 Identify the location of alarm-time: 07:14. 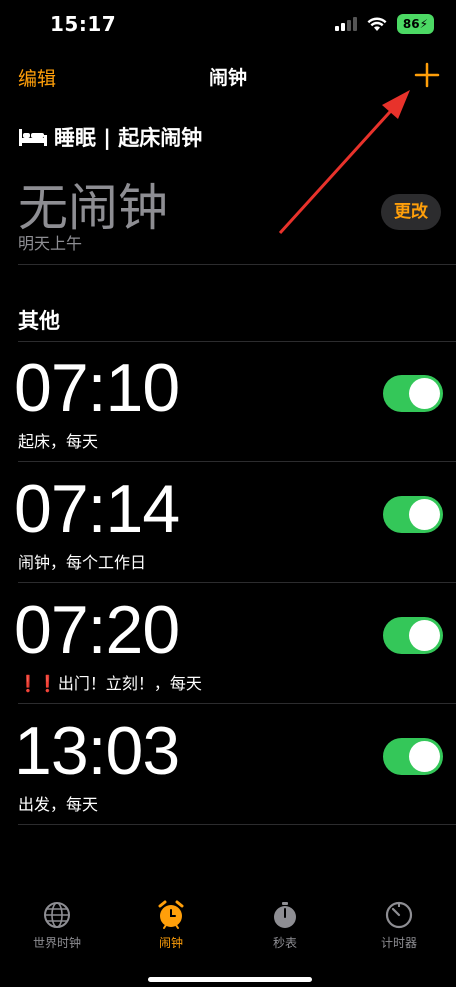
(97, 509).